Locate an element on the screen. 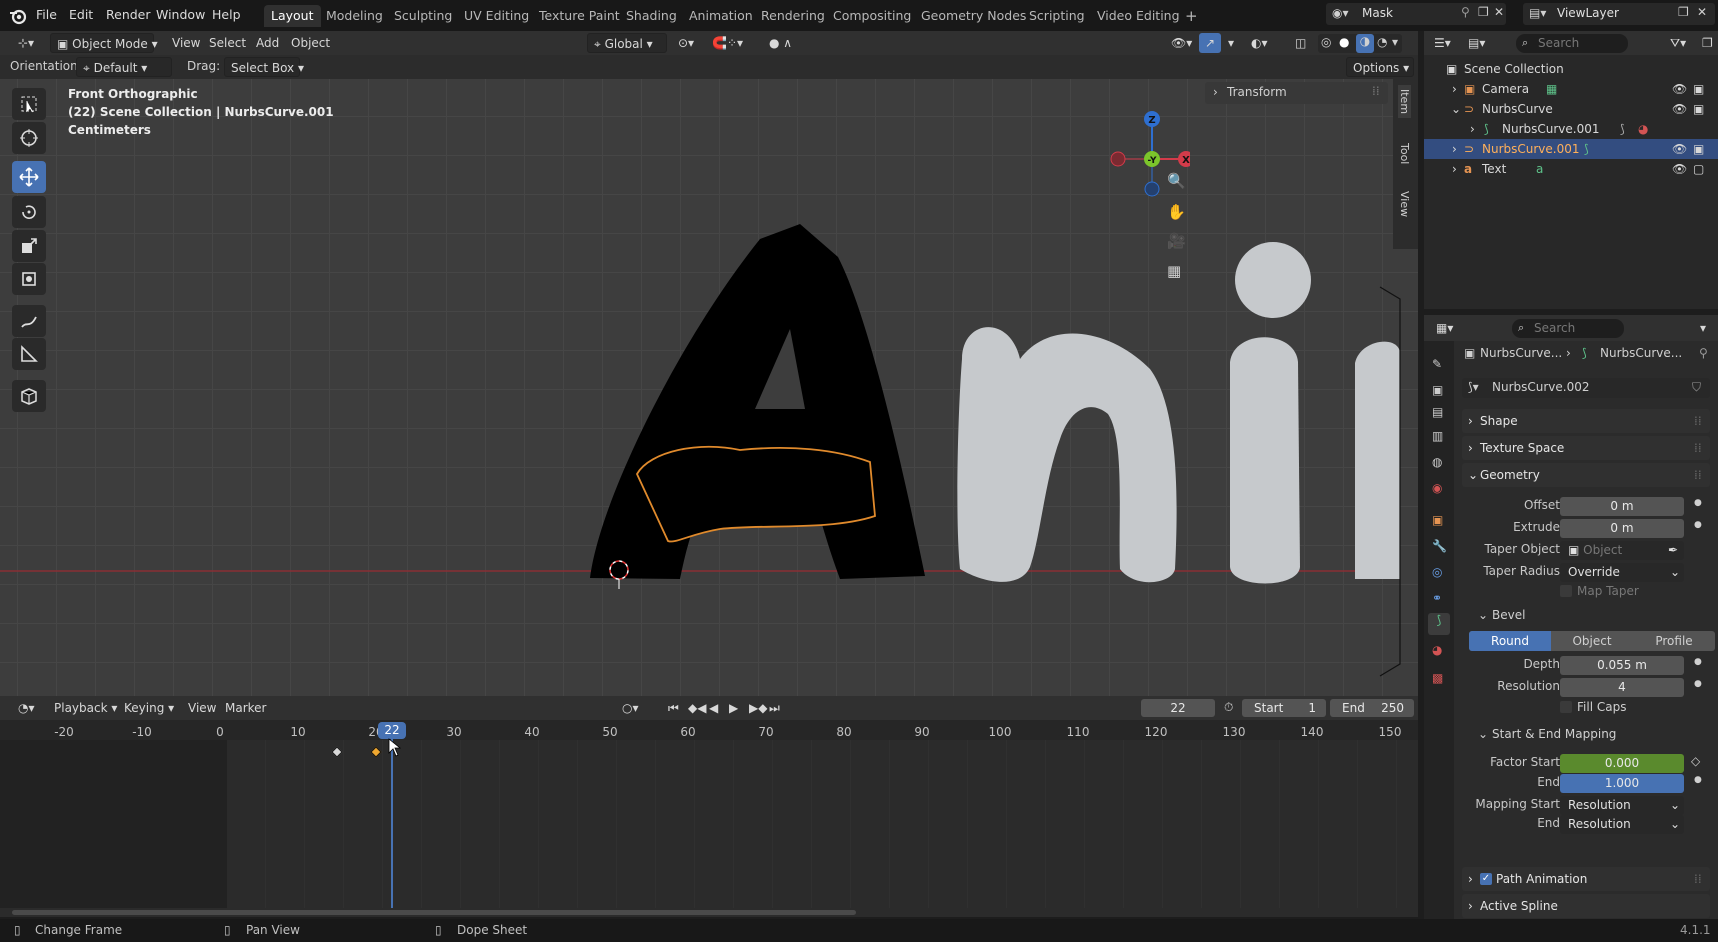 This screenshot has height=942, width=1718. timeline-menu-keying: Keying ▾ is located at coordinates (149, 708).